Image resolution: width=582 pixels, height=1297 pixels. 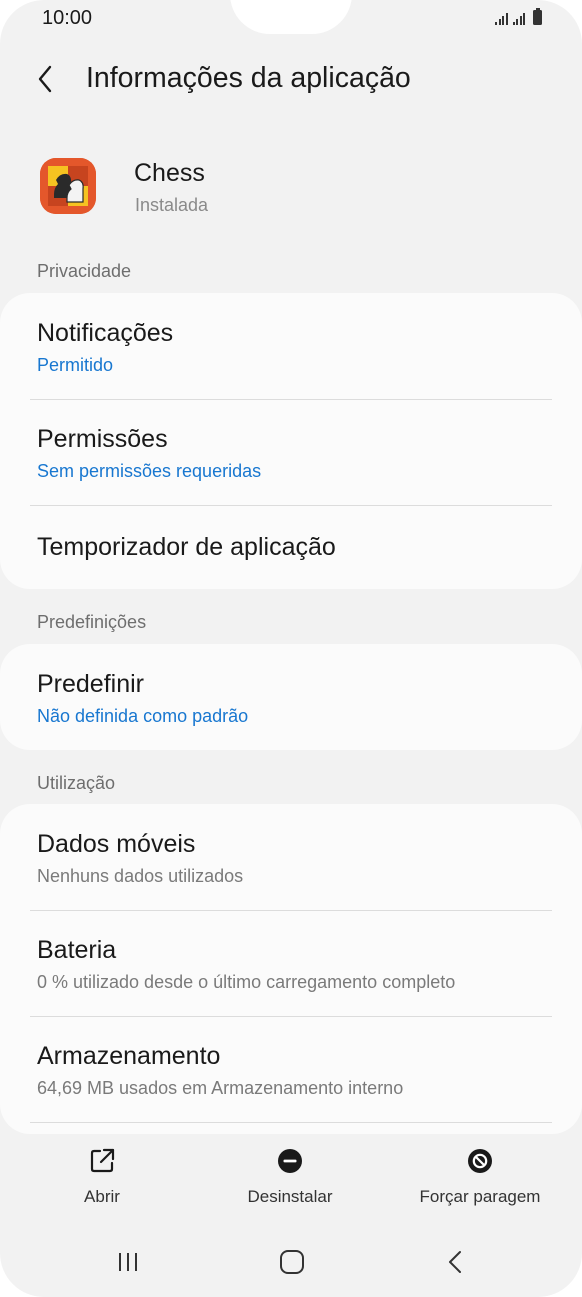 I want to click on section-label-privacy: Privacidade, so click(x=84, y=271).